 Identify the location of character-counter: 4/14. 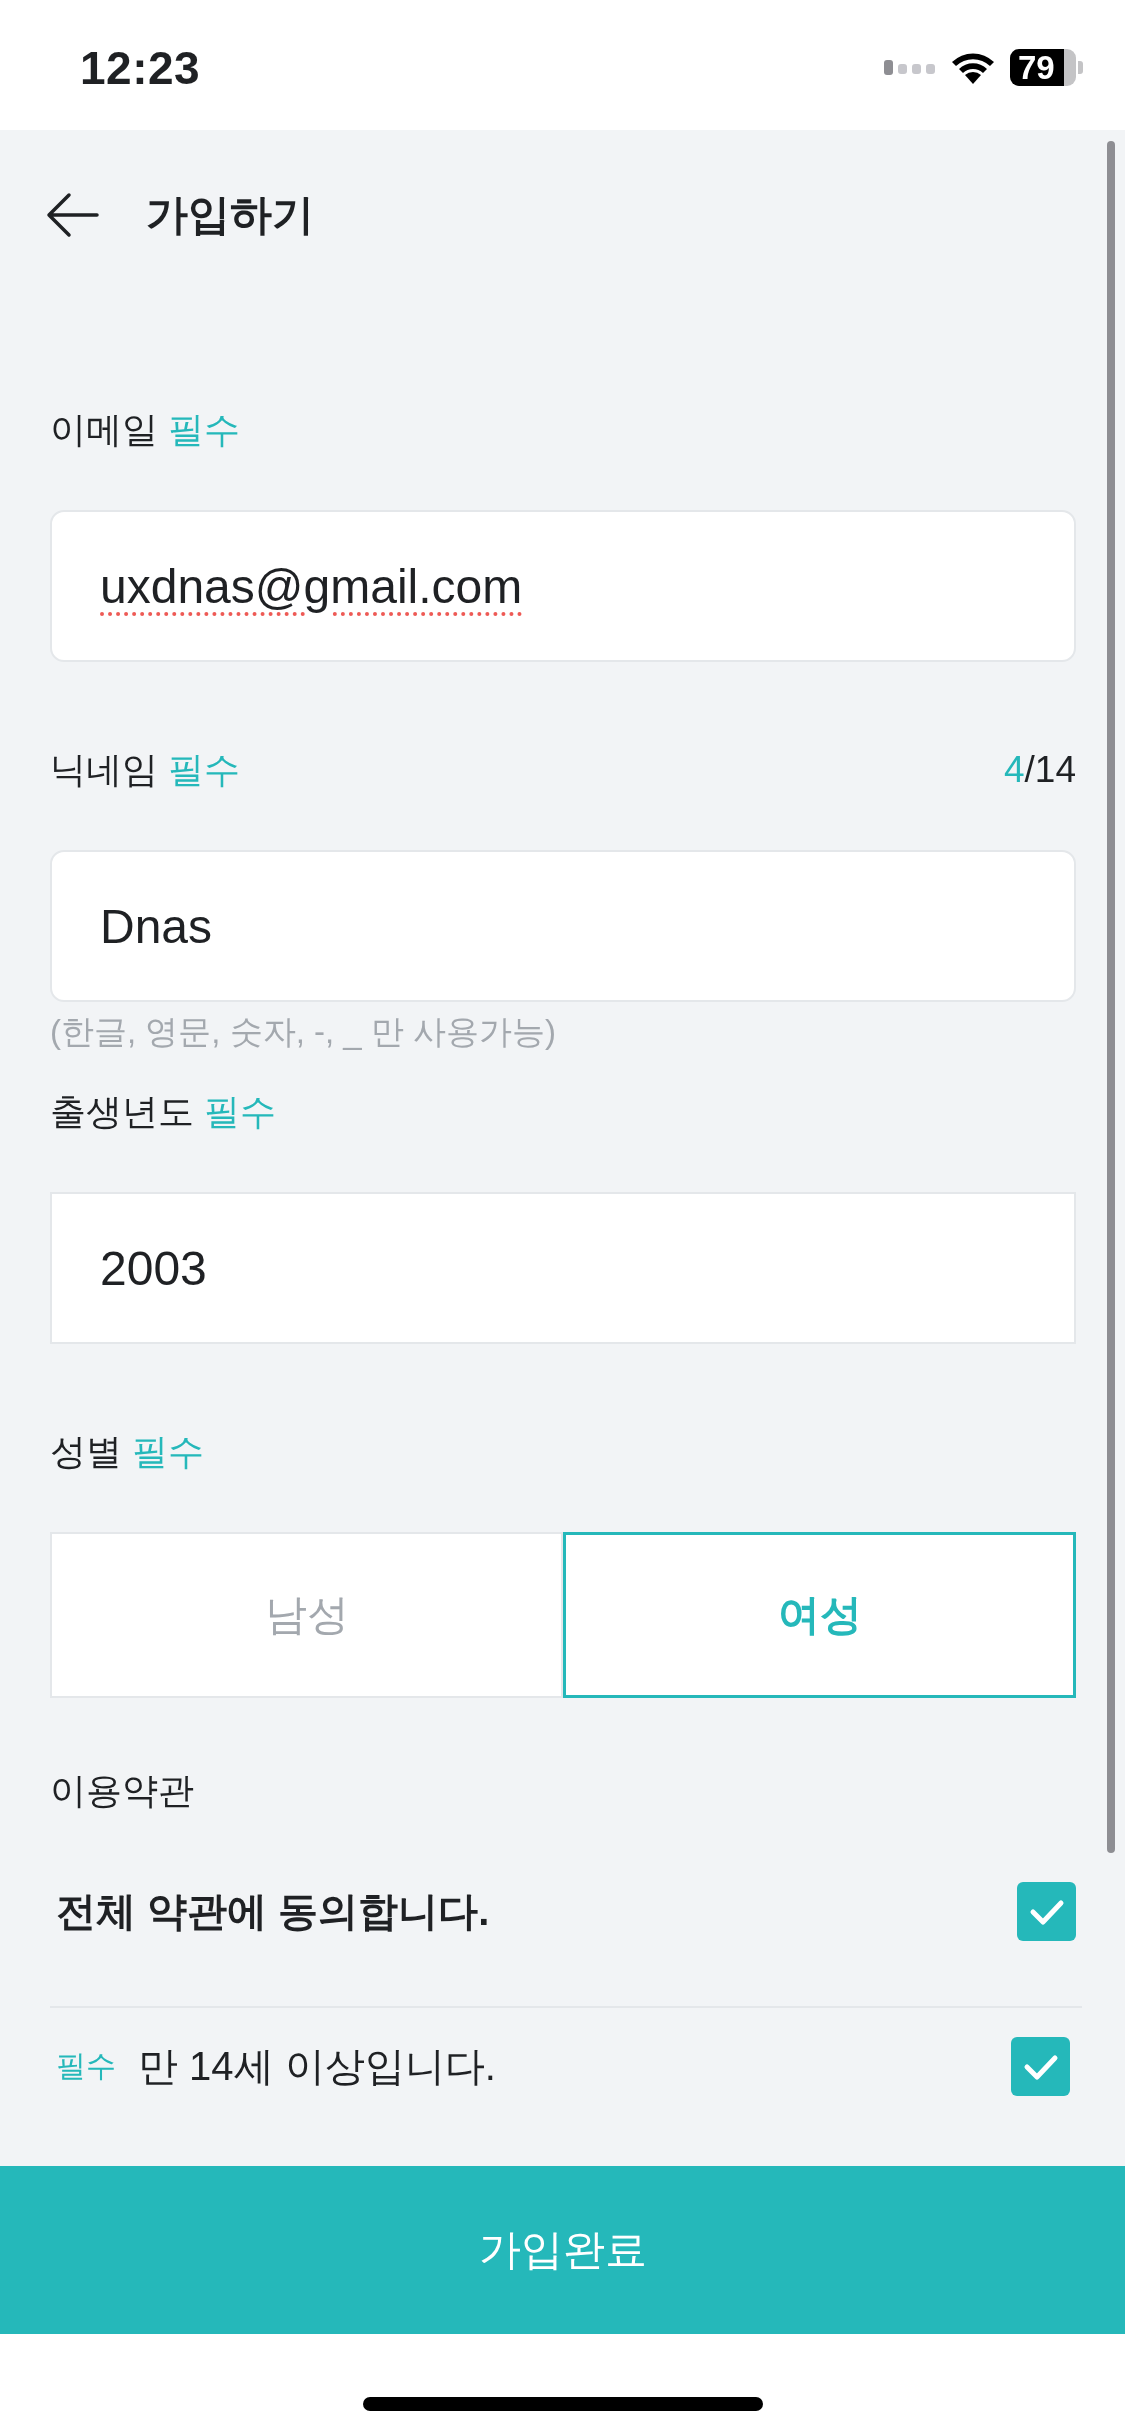
(1040, 770).